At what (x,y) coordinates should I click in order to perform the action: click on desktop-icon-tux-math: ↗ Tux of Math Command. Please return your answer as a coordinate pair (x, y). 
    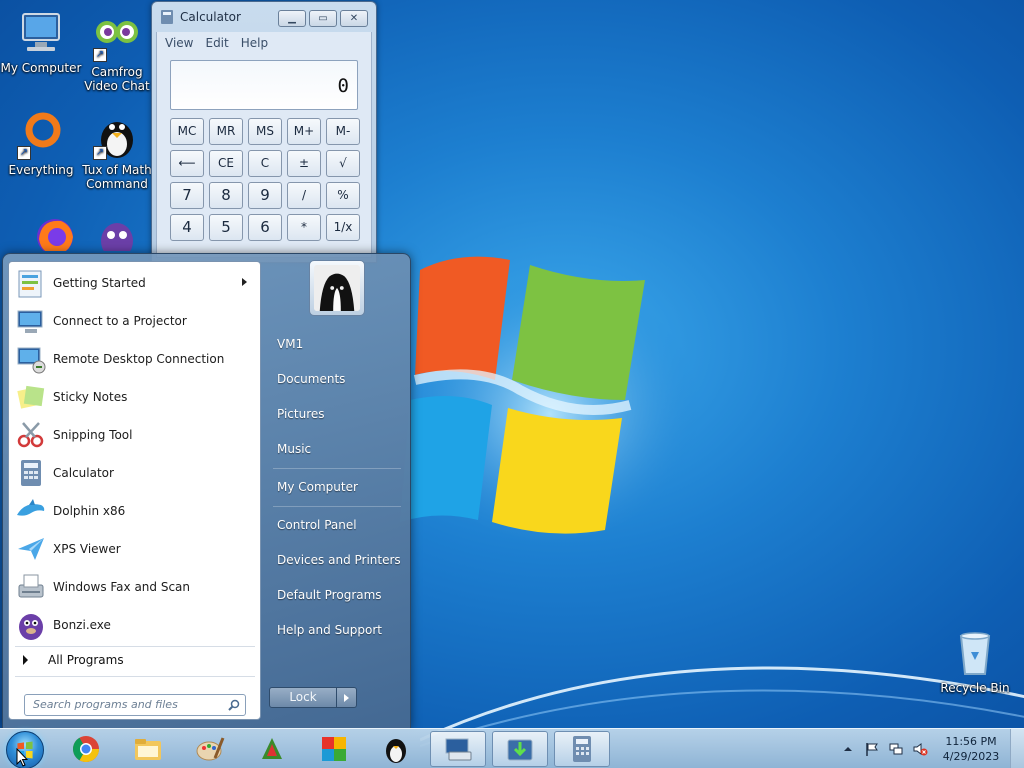
    Looking at the image, I should click on (117, 151).